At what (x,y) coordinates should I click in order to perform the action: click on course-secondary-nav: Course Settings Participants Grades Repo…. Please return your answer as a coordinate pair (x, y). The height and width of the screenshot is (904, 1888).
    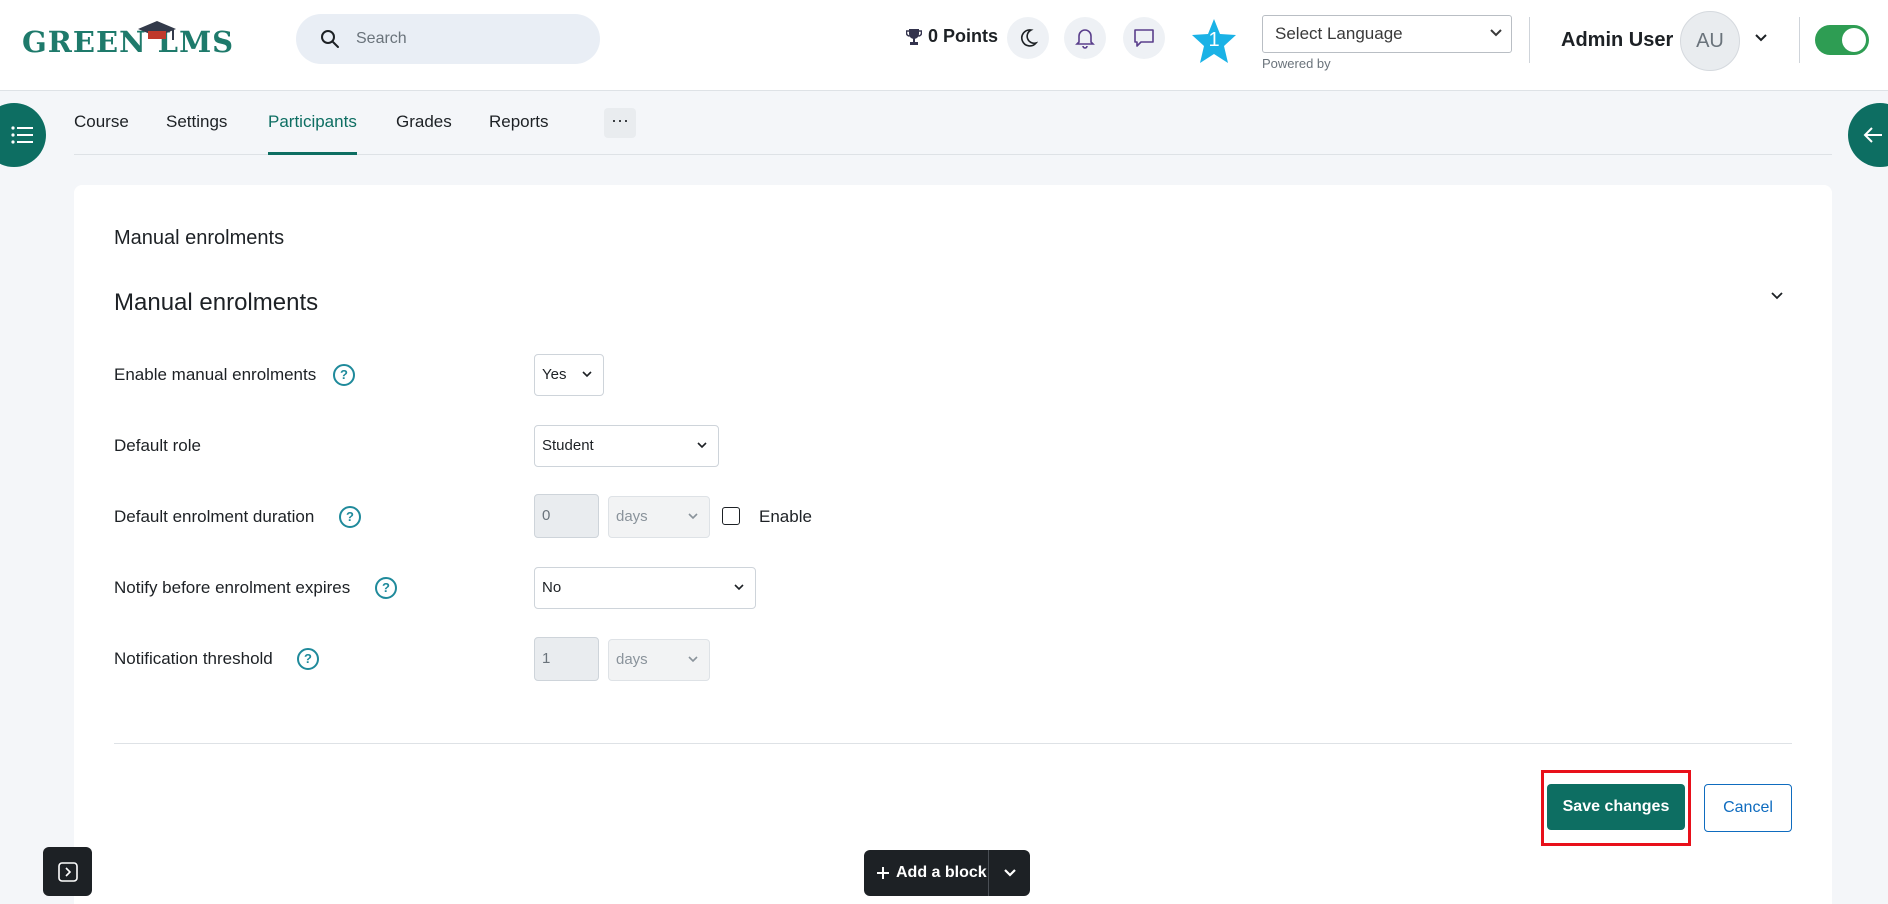
    Looking at the image, I should click on (953, 123).